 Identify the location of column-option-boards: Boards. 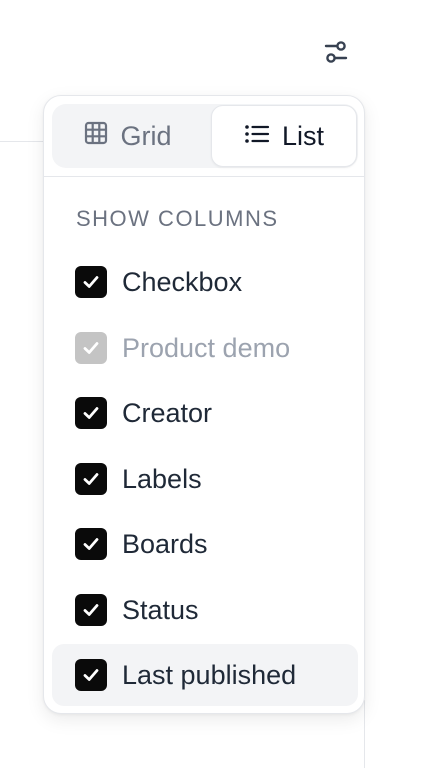
(205, 544).